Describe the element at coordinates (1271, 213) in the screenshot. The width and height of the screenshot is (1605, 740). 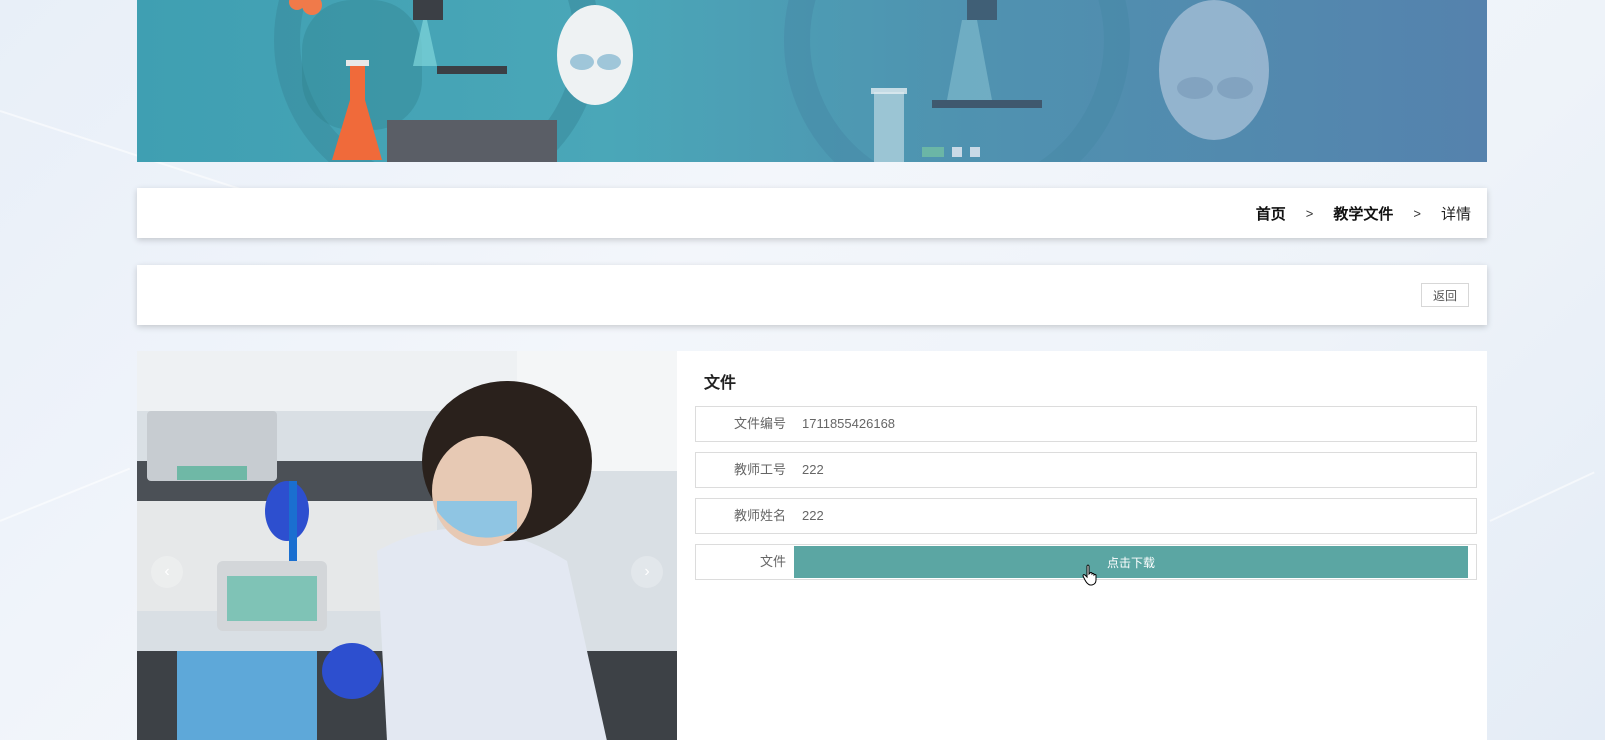
I see `breadcrumb-home-link: 首页` at that location.